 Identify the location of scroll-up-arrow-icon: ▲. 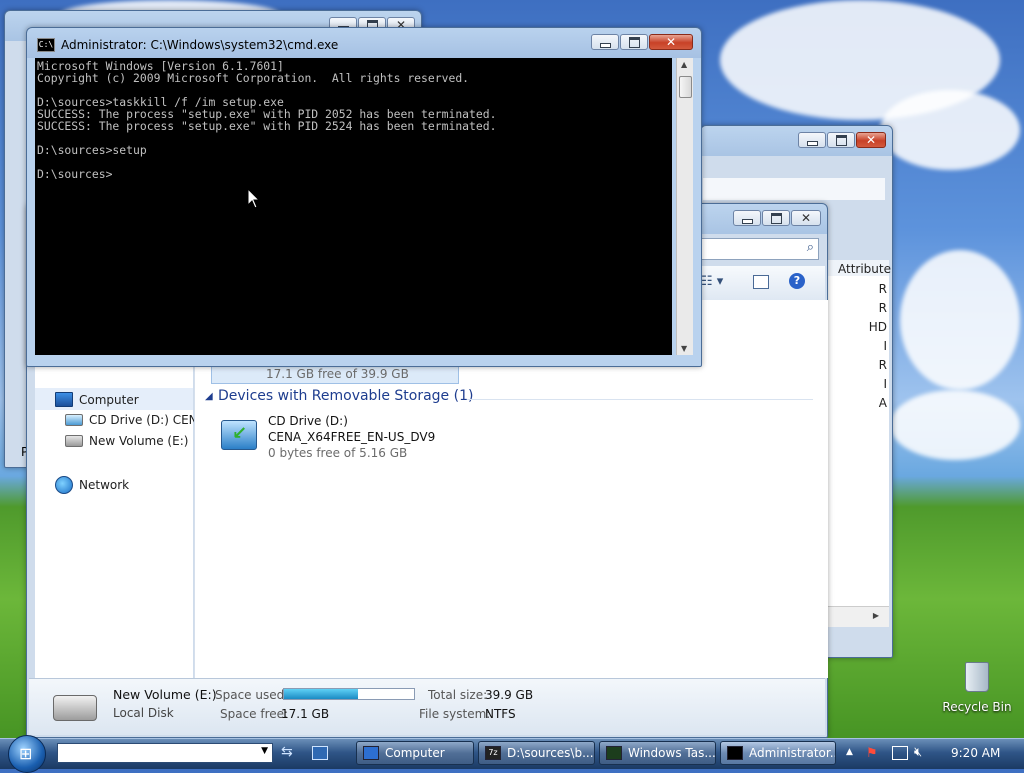
(684, 64).